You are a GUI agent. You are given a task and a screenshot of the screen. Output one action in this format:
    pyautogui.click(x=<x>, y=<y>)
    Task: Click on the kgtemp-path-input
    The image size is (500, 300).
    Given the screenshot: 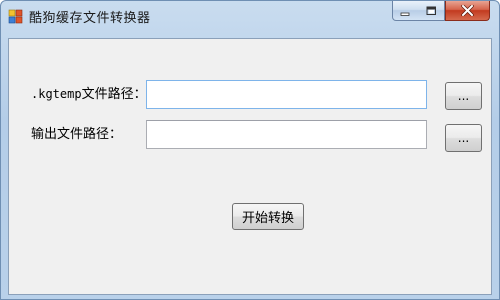 What is the action you would take?
    pyautogui.click(x=286, y=94)
    